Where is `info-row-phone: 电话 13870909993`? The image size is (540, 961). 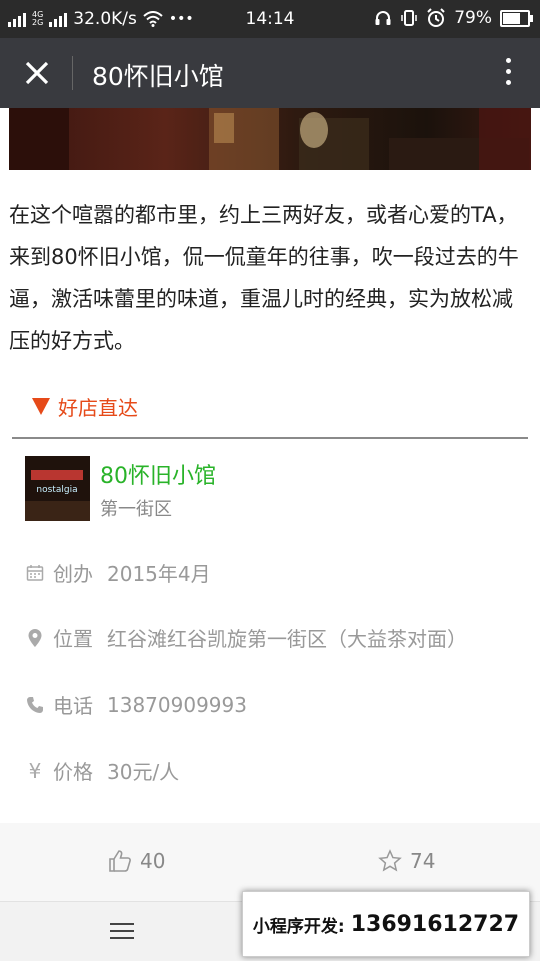 info-row-phone: 电话 13870909993 is located at coordinates (136, 704).